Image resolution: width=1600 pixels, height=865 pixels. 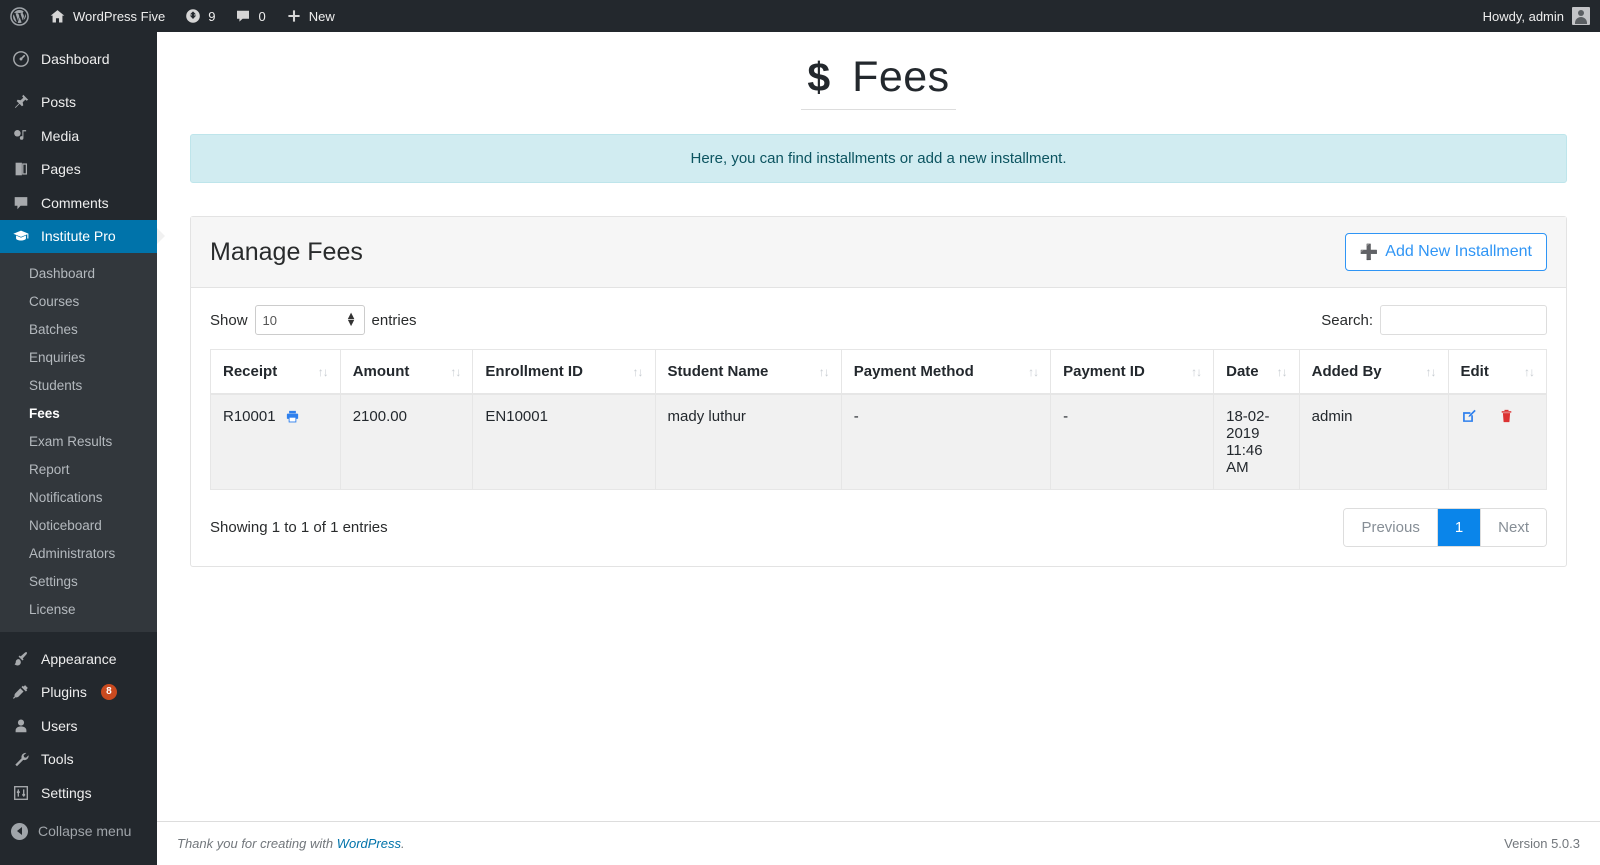 What do you see at coordinates (82, 236) in the screenshot?
I see `sidebar-item-institute-pro: Institute Pro` at bounding box center [82, 236].